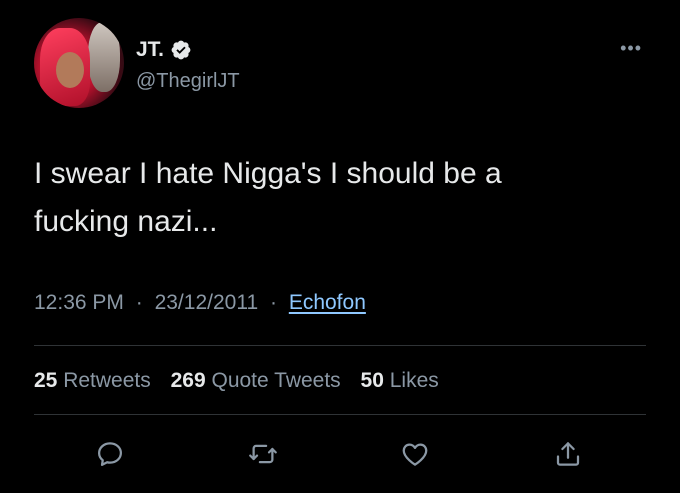 This screenshot has width=680, height=493. What do you see at coordinates (327, 302) in the screenshot?
I see `tweet-source-link: Echofon` at bounding box center [327, 302].